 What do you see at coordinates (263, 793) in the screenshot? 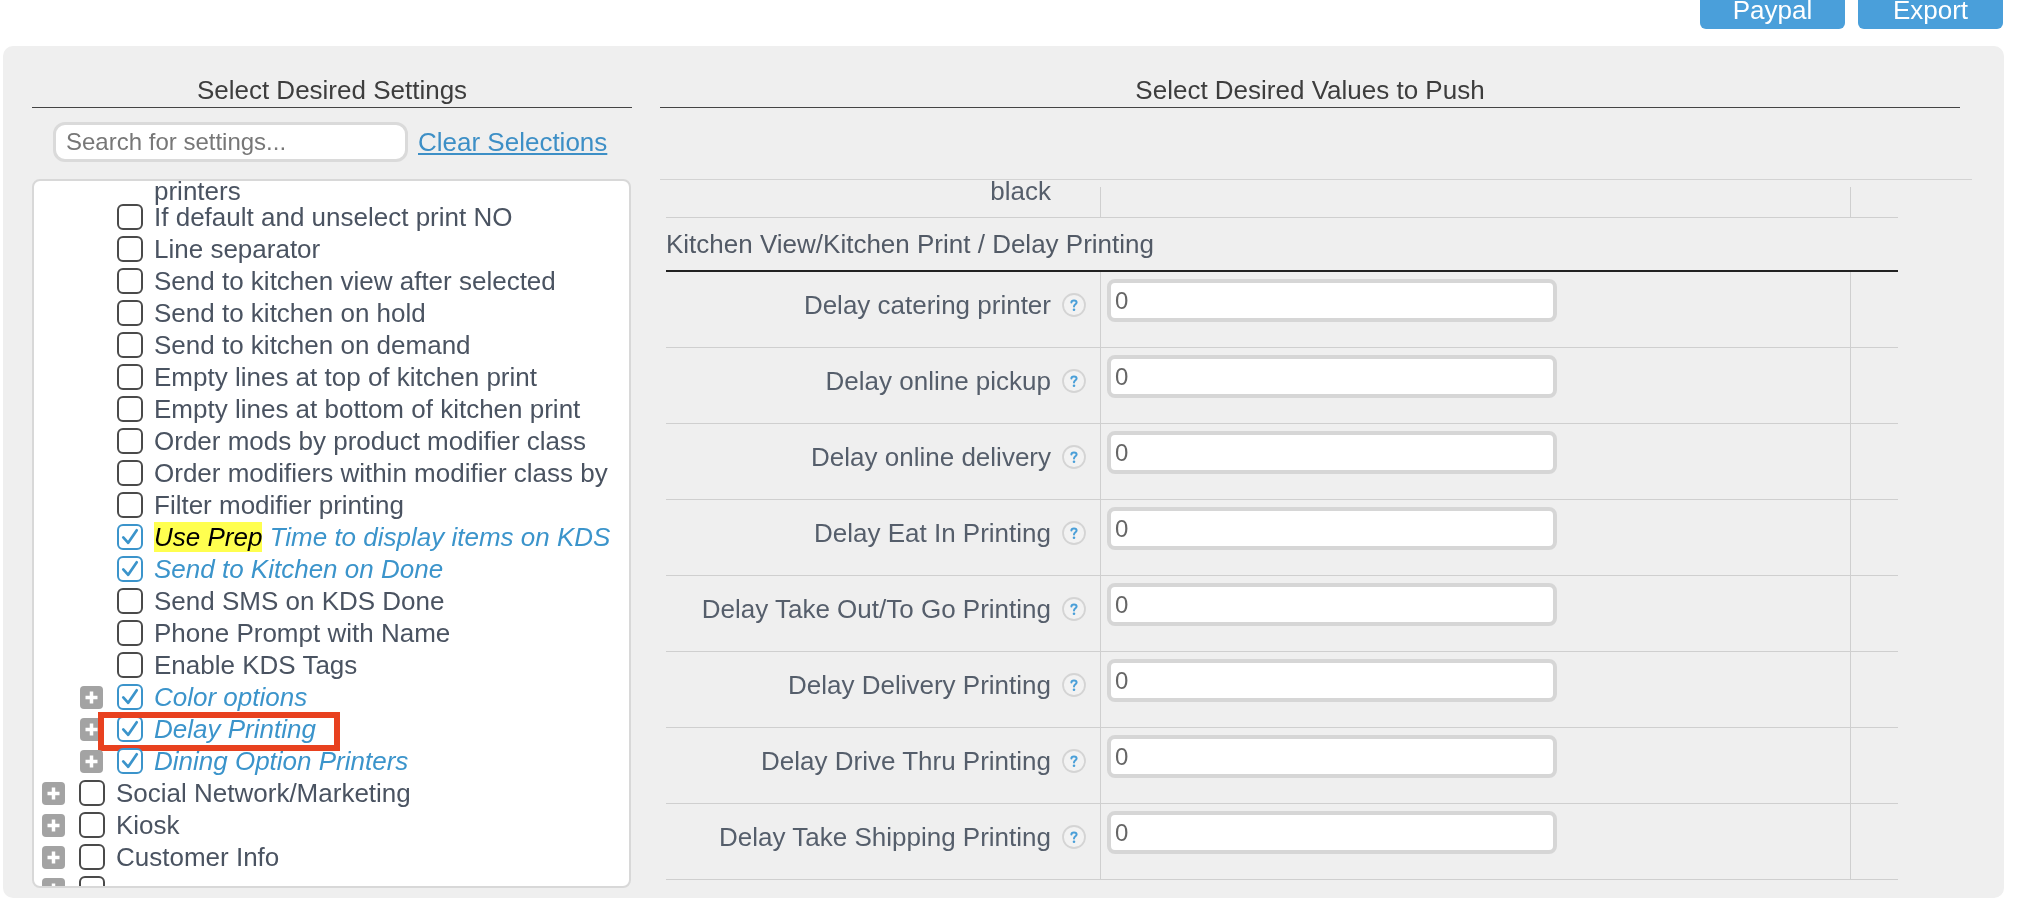
I see `setting-label: Social Network/Marketing` at bounding box center [263, 793].